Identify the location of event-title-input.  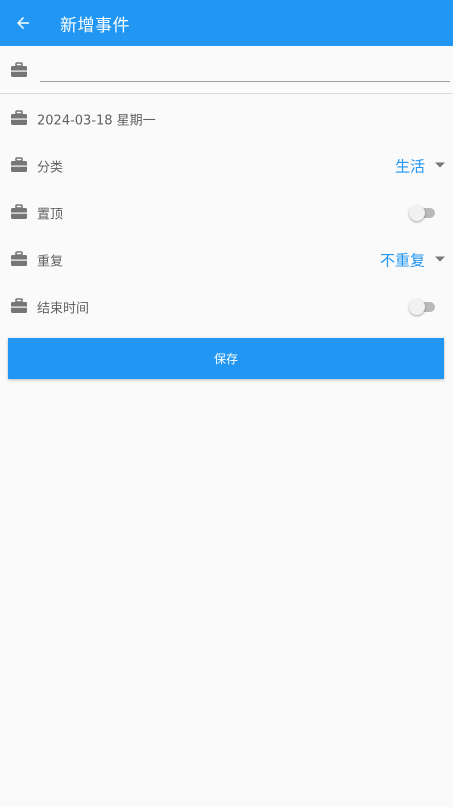
(245, 68).